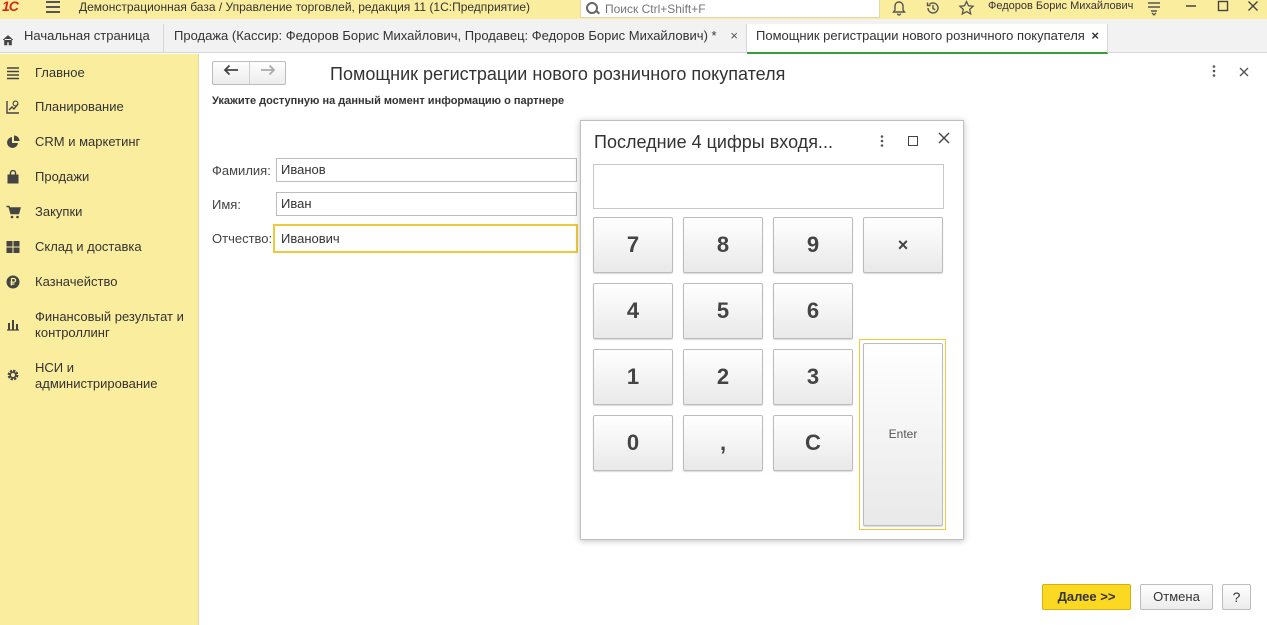 Image resolution: width=1267 pixels, height=625 pixels. Describe the element at coordinates (231, 73) in the screenshot. I see `back-arrow-icon` at that location.